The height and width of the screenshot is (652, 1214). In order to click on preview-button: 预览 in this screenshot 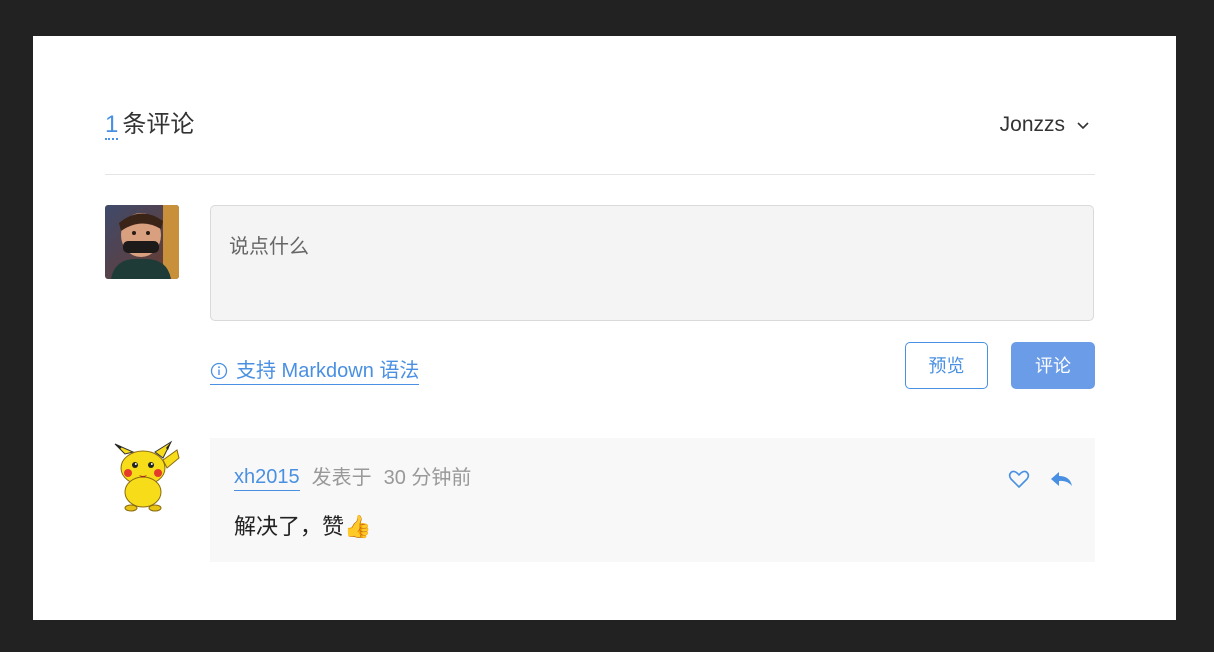, I will do `click(946, 365)`.